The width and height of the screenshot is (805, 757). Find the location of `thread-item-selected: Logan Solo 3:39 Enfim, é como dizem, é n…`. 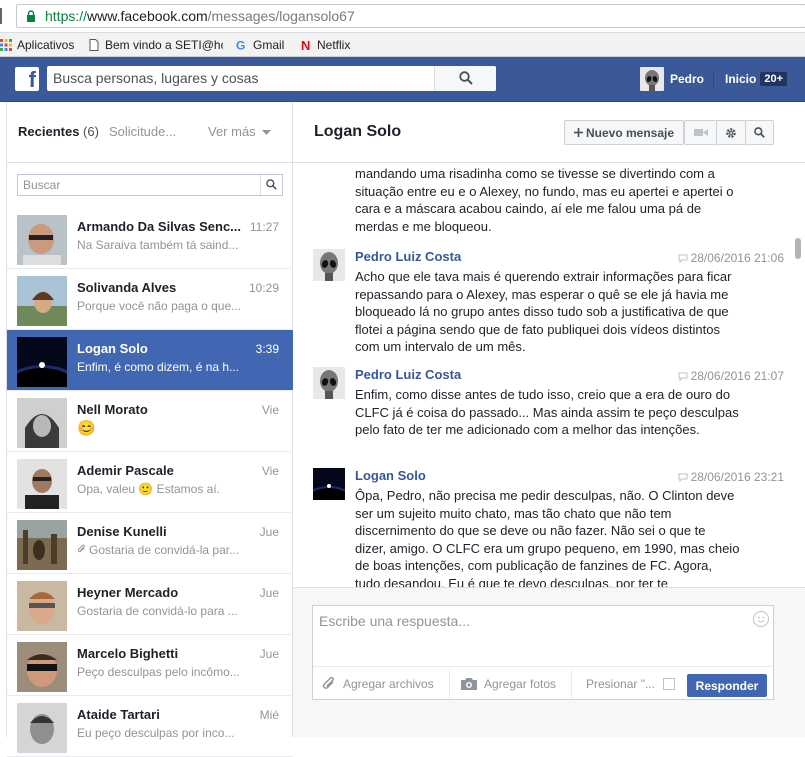

thread-item-selected: Logan Solo 3:39 Enfim, é como dizem, é n… is located at coordinates (150, 360).